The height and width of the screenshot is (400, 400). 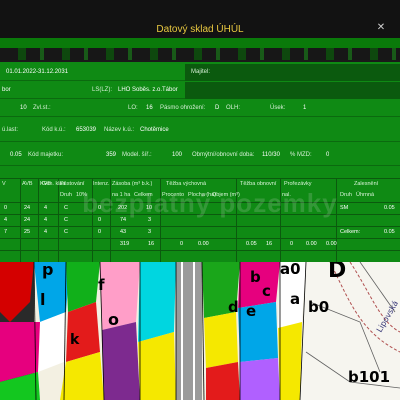 What do you see at coordinates (344, 208) in the screenshot?
I see `cell-zalesneni-druh: SM` at bounding box center [344, 208].